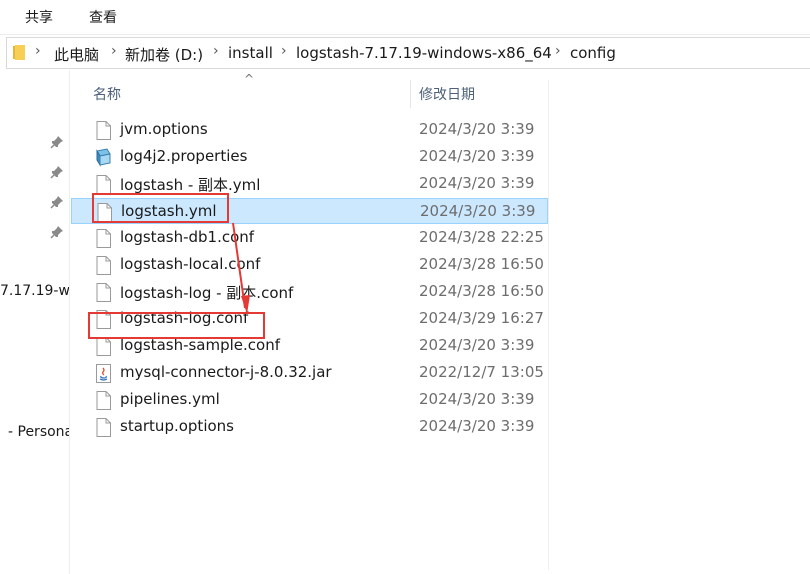 This screenshot has height=574, width=810. Describe the element at coordinates (405, 17) in the screenshot. I see `ribbon: 共享 查看` at that location.